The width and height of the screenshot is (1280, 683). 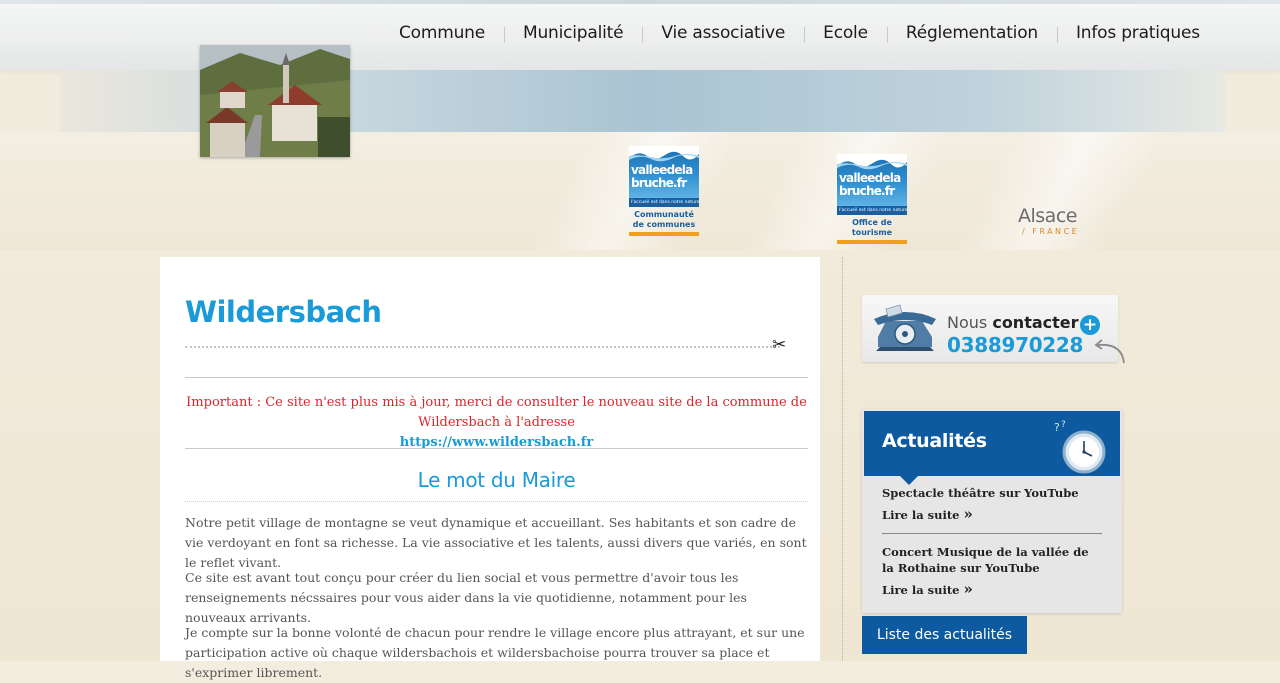 I want to click on nav-item-infos-pratiques: Infos pratiques, so click(x=1137, y=33).